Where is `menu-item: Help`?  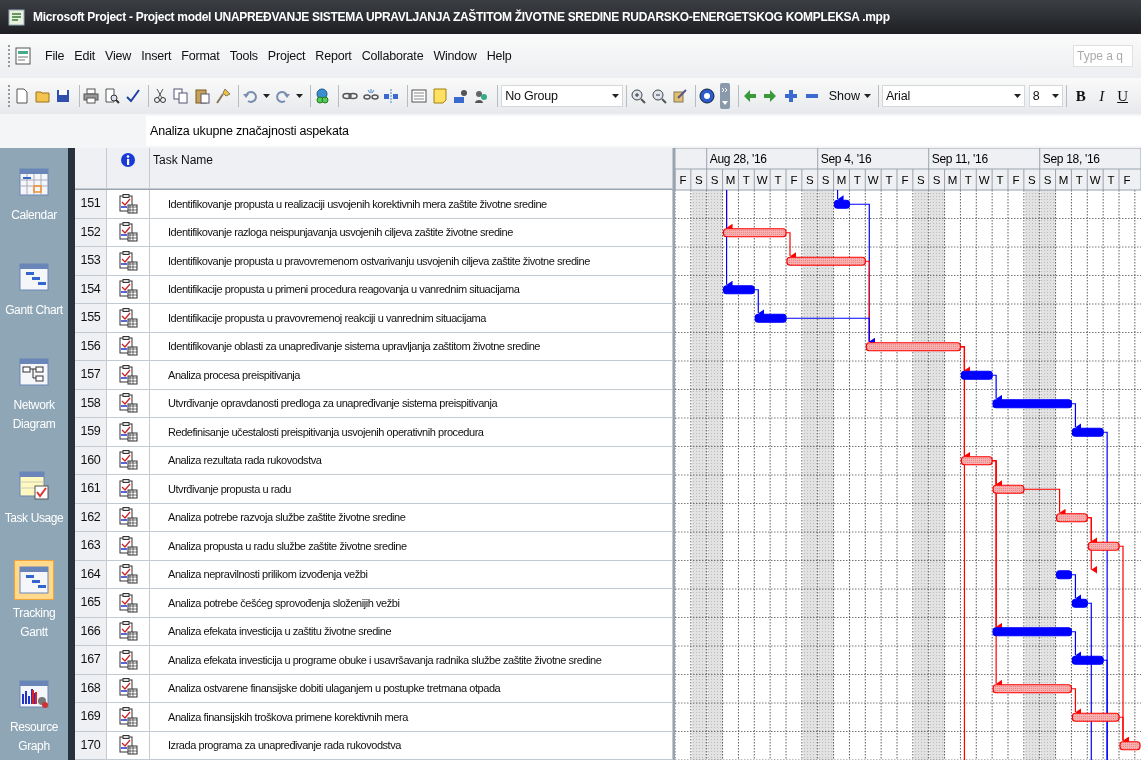 menu-item: Help is located at coordinates (499, 56).